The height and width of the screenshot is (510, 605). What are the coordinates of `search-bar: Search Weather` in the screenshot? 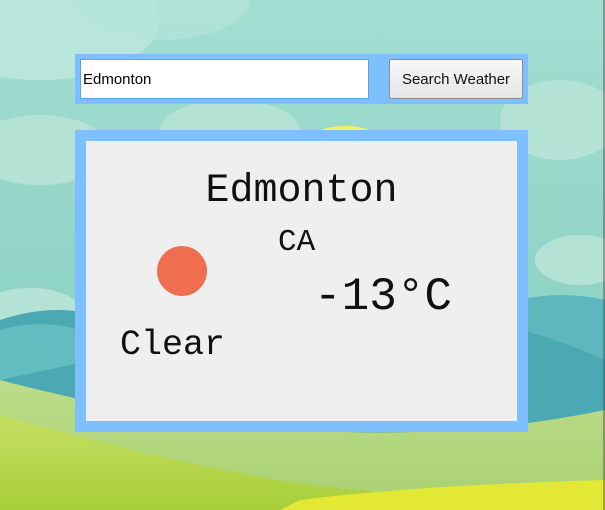 It's located at (301, 79).